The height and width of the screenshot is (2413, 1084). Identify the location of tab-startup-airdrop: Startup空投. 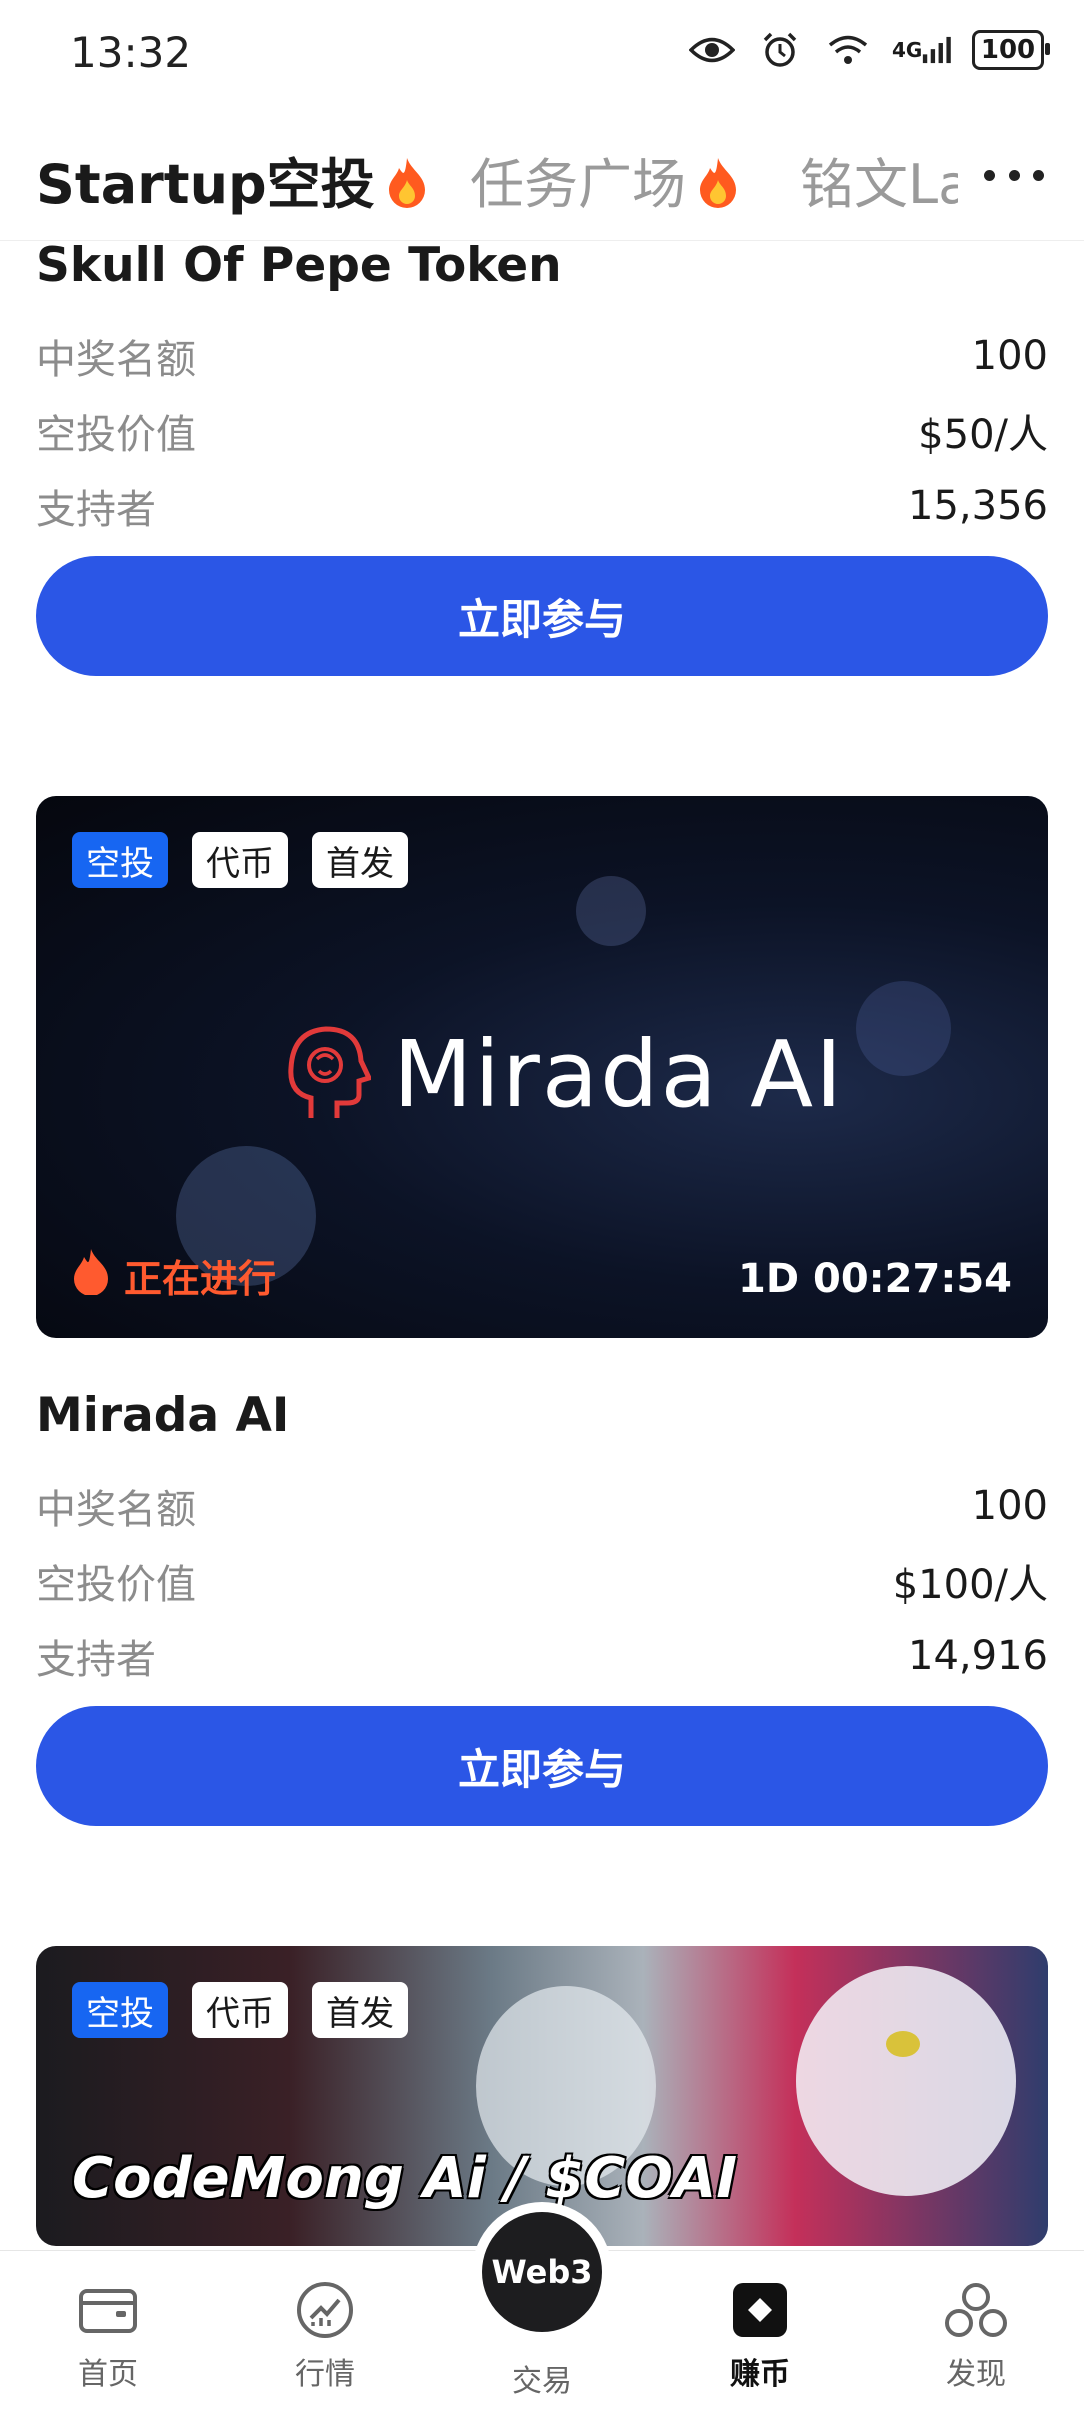
(232, 180).